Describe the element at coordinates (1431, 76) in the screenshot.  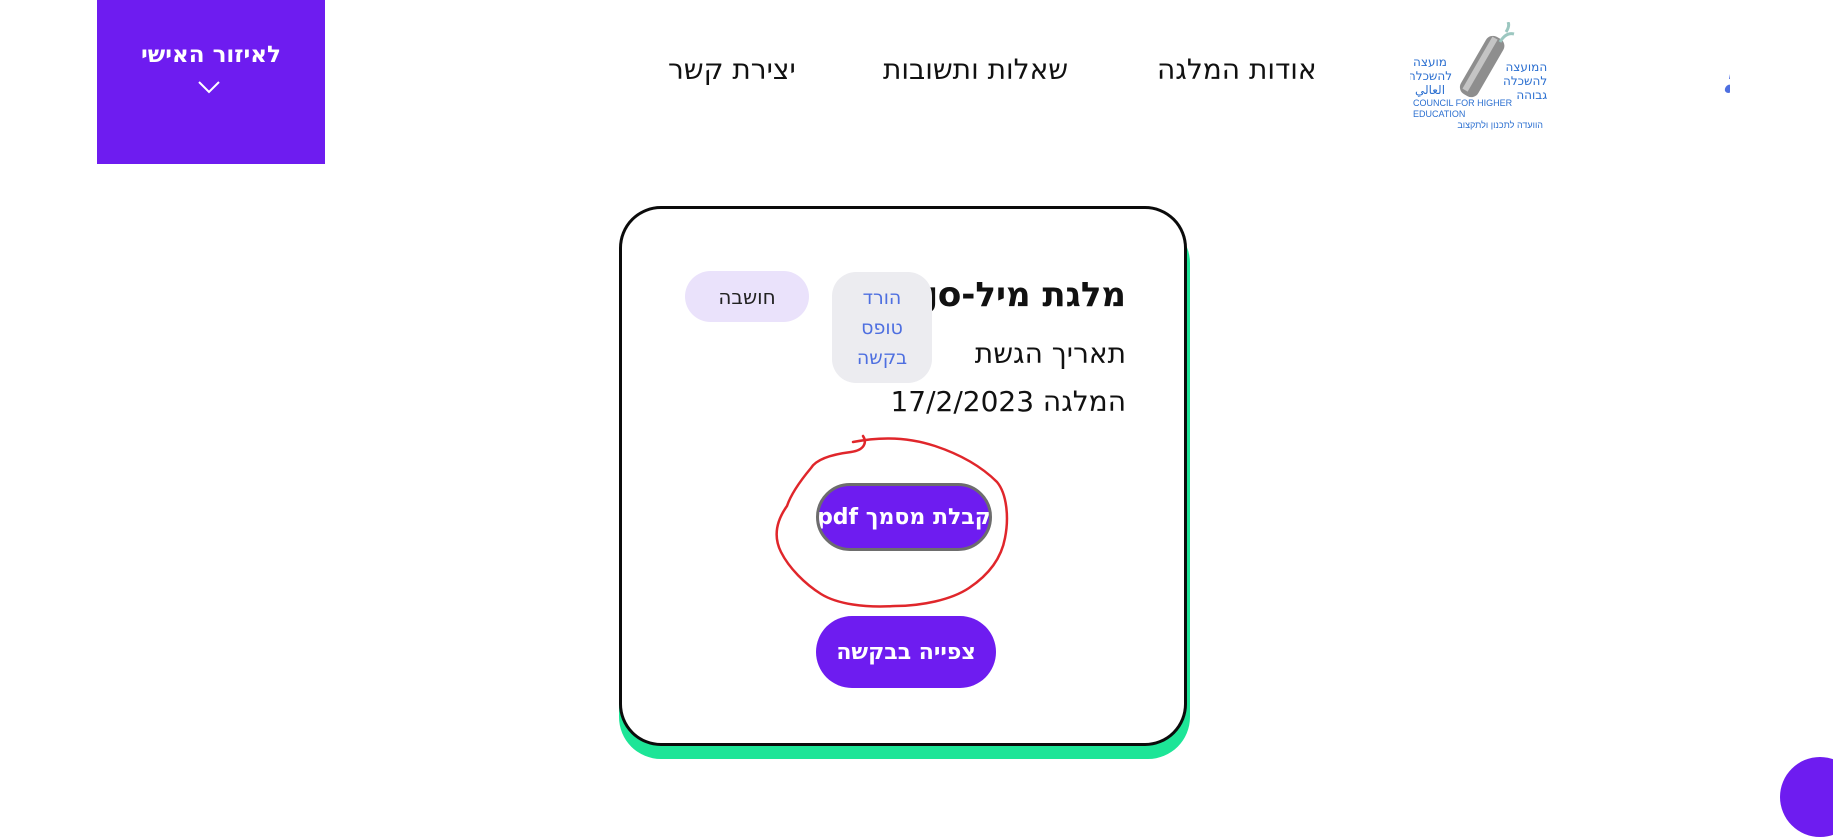
I see `svg-text: להשכלה` at that location.